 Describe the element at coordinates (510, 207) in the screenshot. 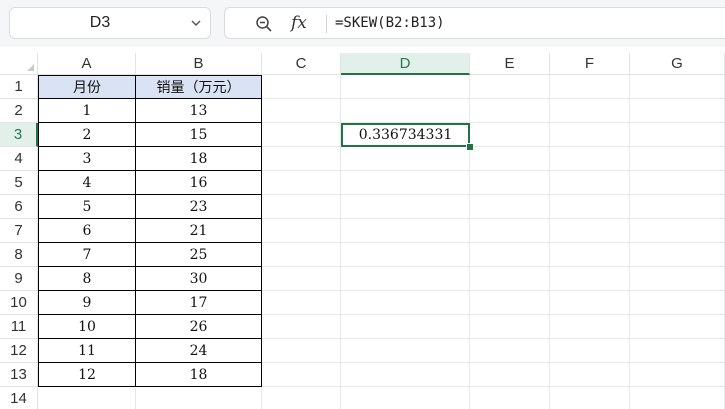

I see `cell-e6` at that location.